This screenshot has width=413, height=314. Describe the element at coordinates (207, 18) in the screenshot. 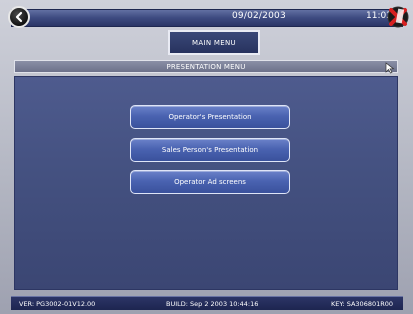

I see `top-header-bar` at that location.